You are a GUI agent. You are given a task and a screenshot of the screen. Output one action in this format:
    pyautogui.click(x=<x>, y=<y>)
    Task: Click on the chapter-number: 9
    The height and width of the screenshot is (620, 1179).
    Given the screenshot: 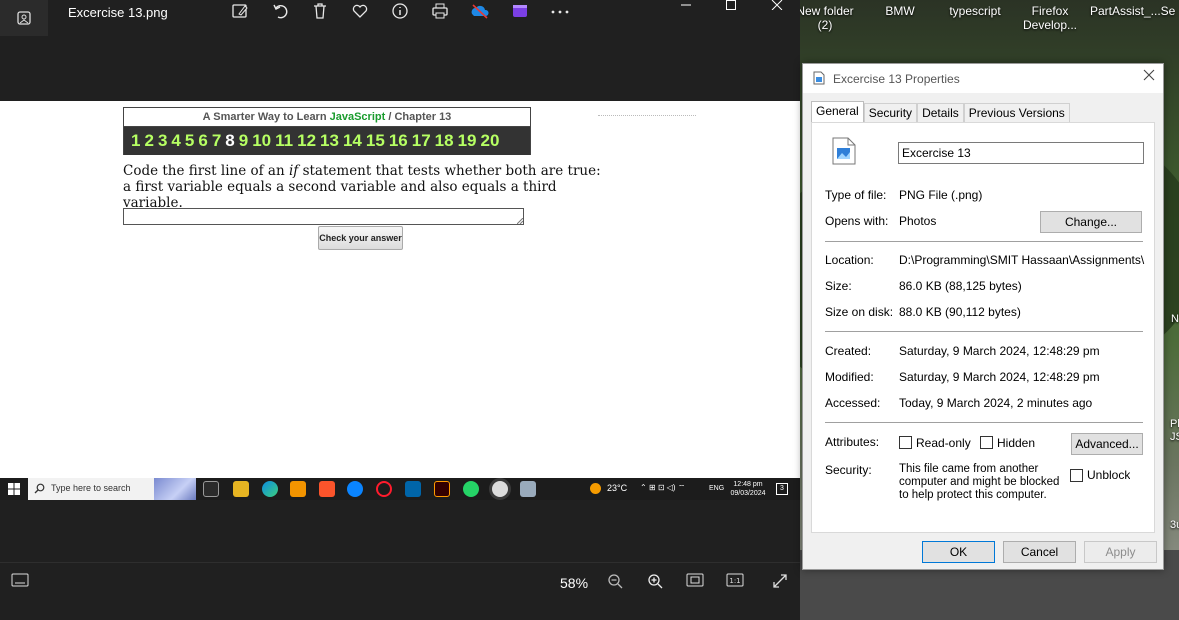 What is the action you would take?
    pyautogui.click(x=243, y=140)
    